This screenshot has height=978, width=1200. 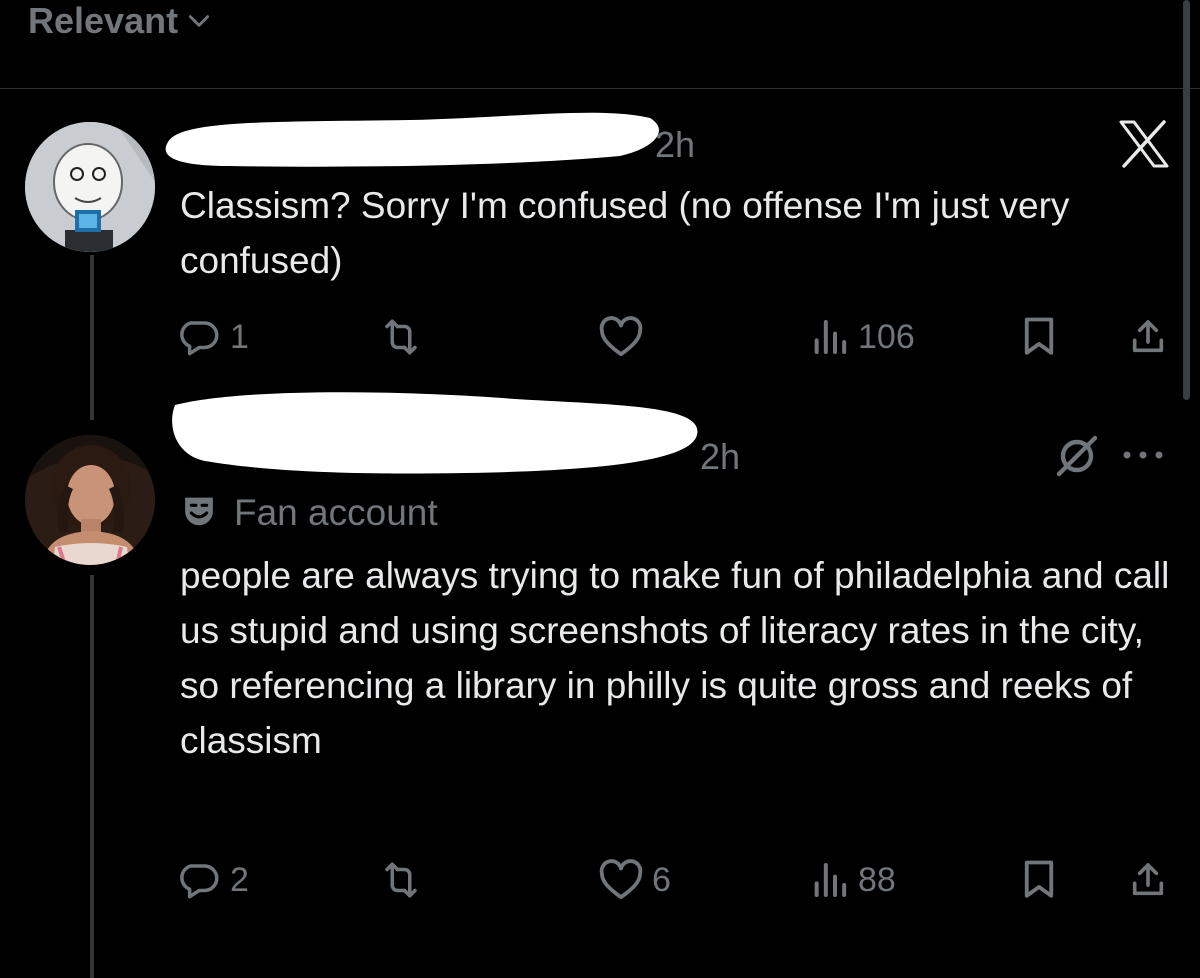 I want to click on reply-button: 1, so click(x=214, y=337).